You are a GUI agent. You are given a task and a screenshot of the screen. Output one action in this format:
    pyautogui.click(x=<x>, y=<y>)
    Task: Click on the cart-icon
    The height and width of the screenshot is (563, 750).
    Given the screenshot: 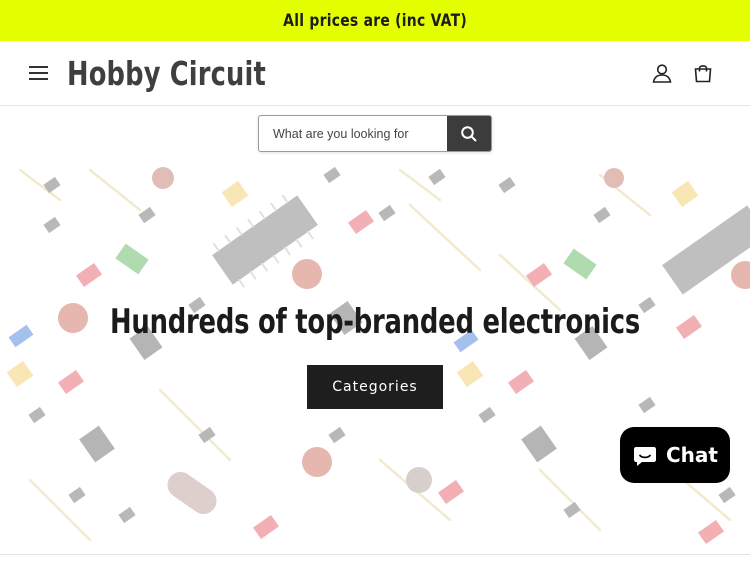 What is the action you would take?
    pyautogui.click(x=703, y=73)
    